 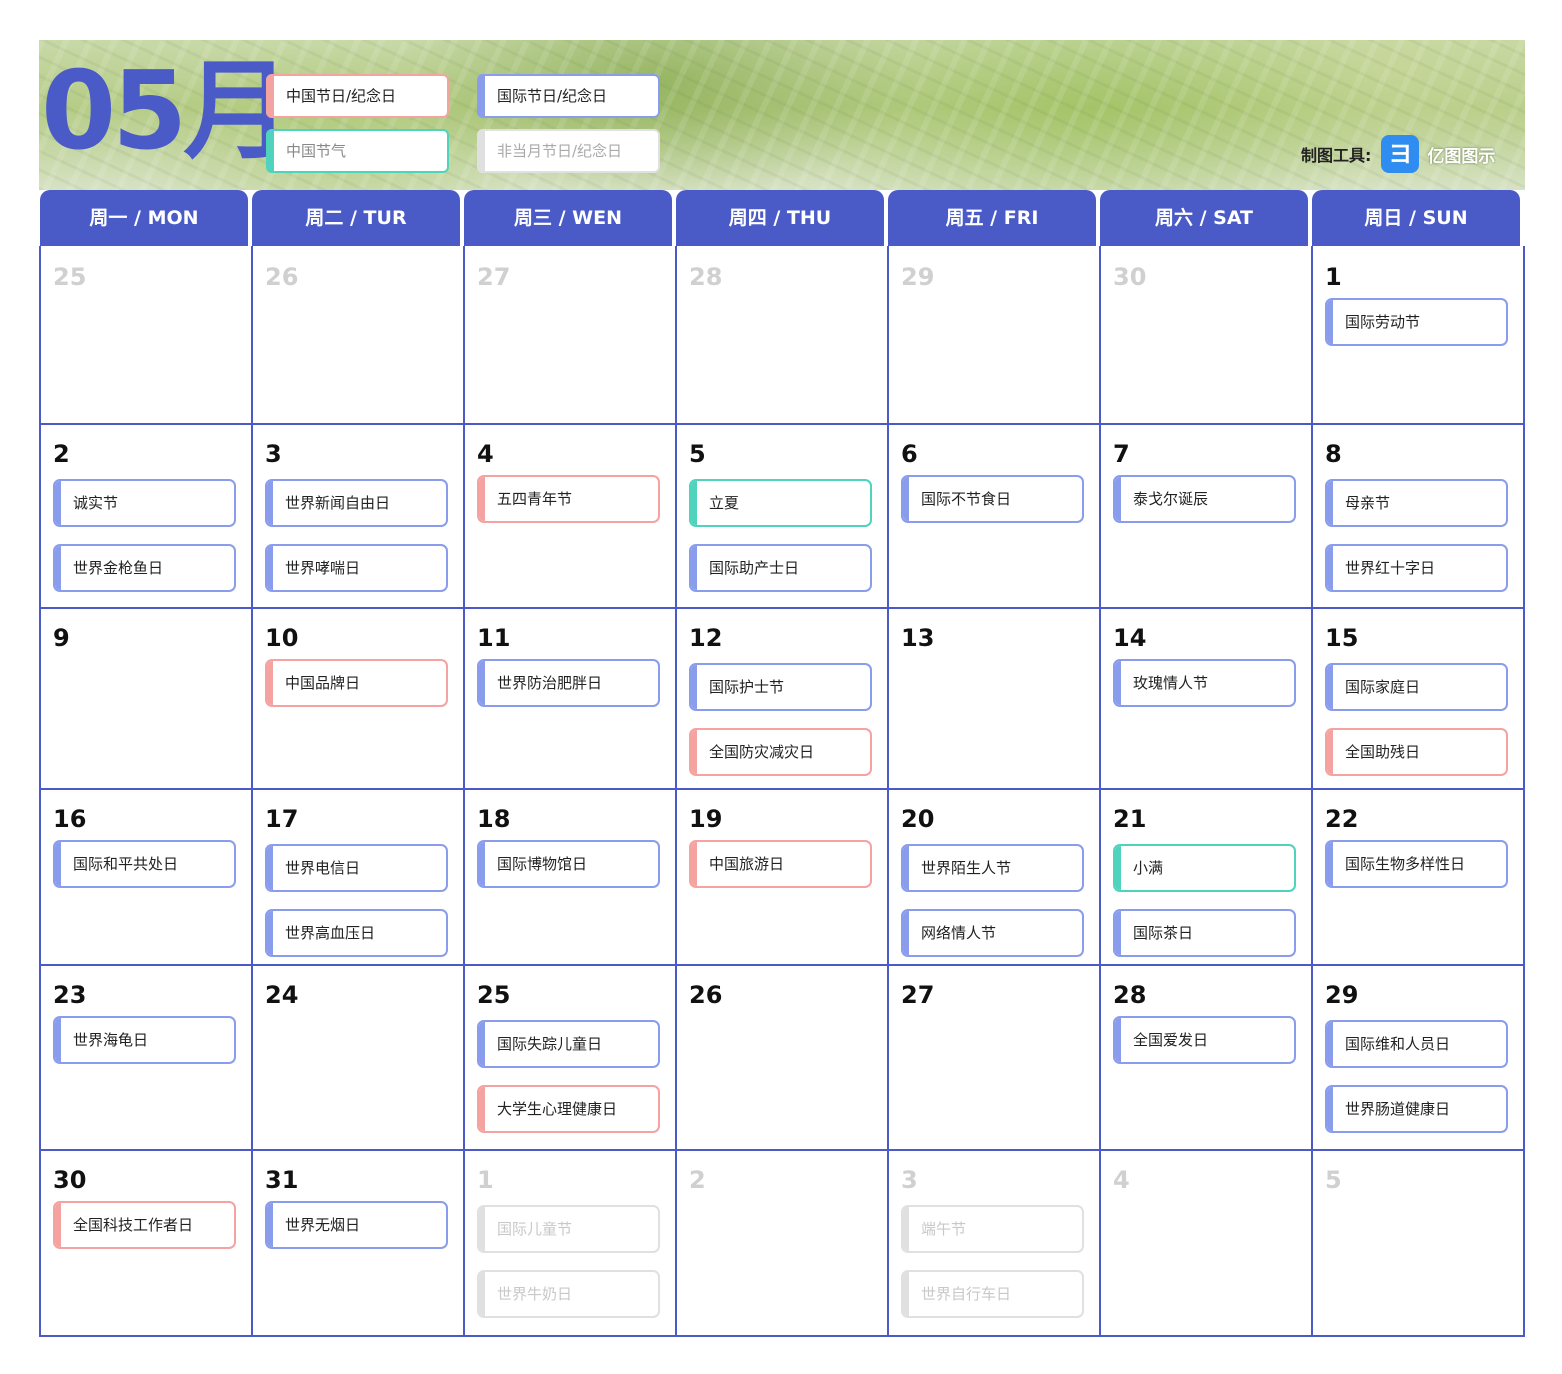 I want to click on day-cell: 1 国际劳动节, so click(x=1417, y=334).